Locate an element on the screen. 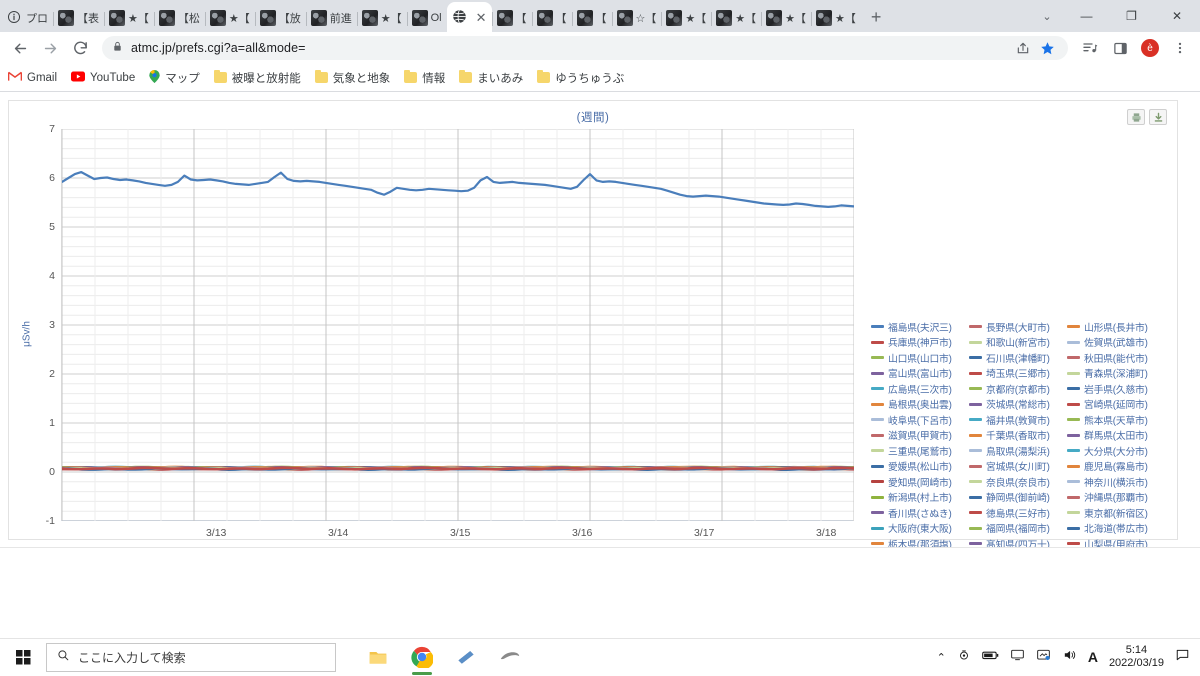  three-dot-menu-icon is located at coordinates (1180, 48).